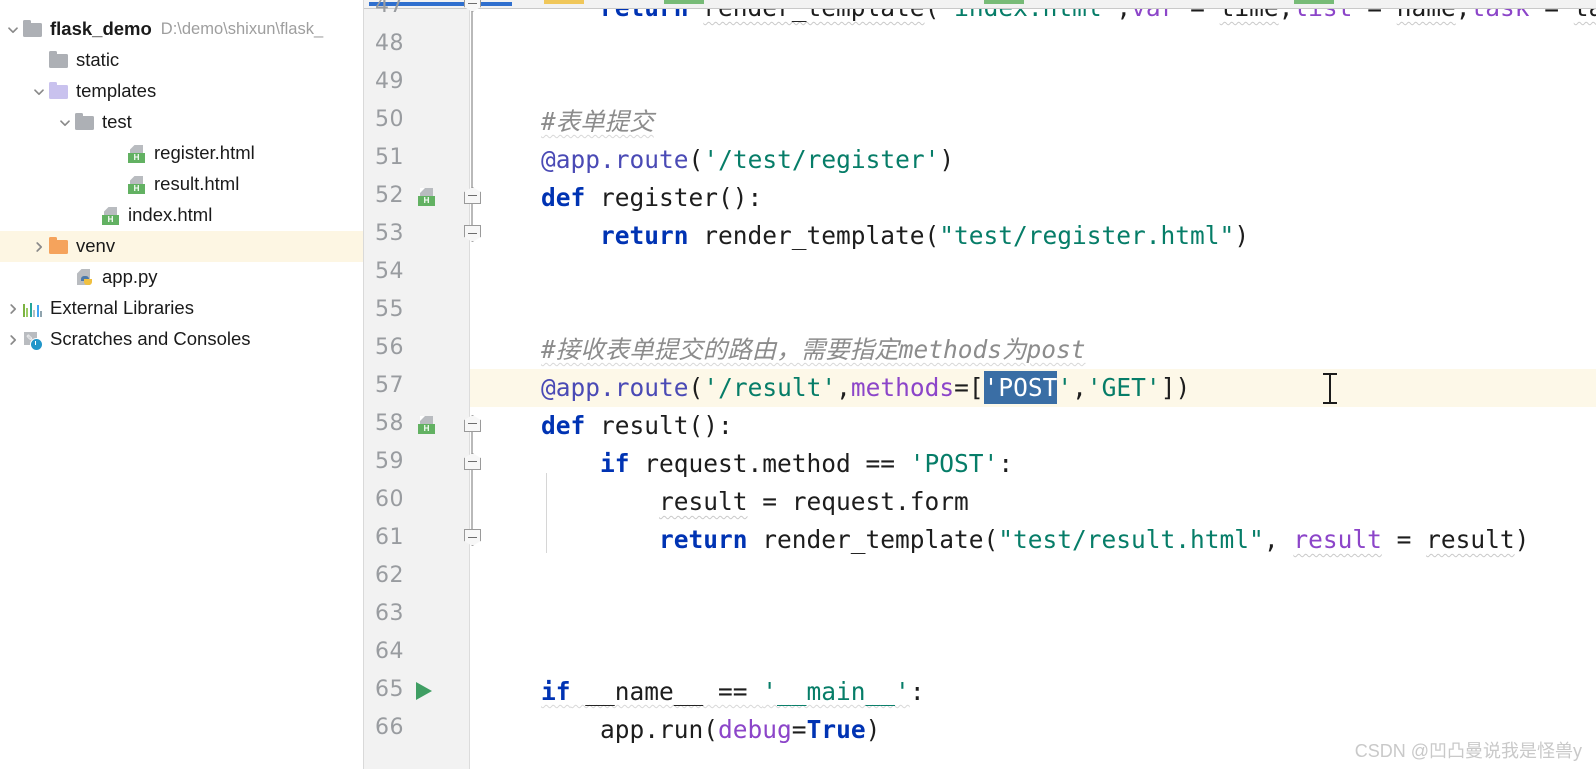 This screenshot has width=1596, height=769. I want to click on gutter-line-48: 48, so click(416, 46).